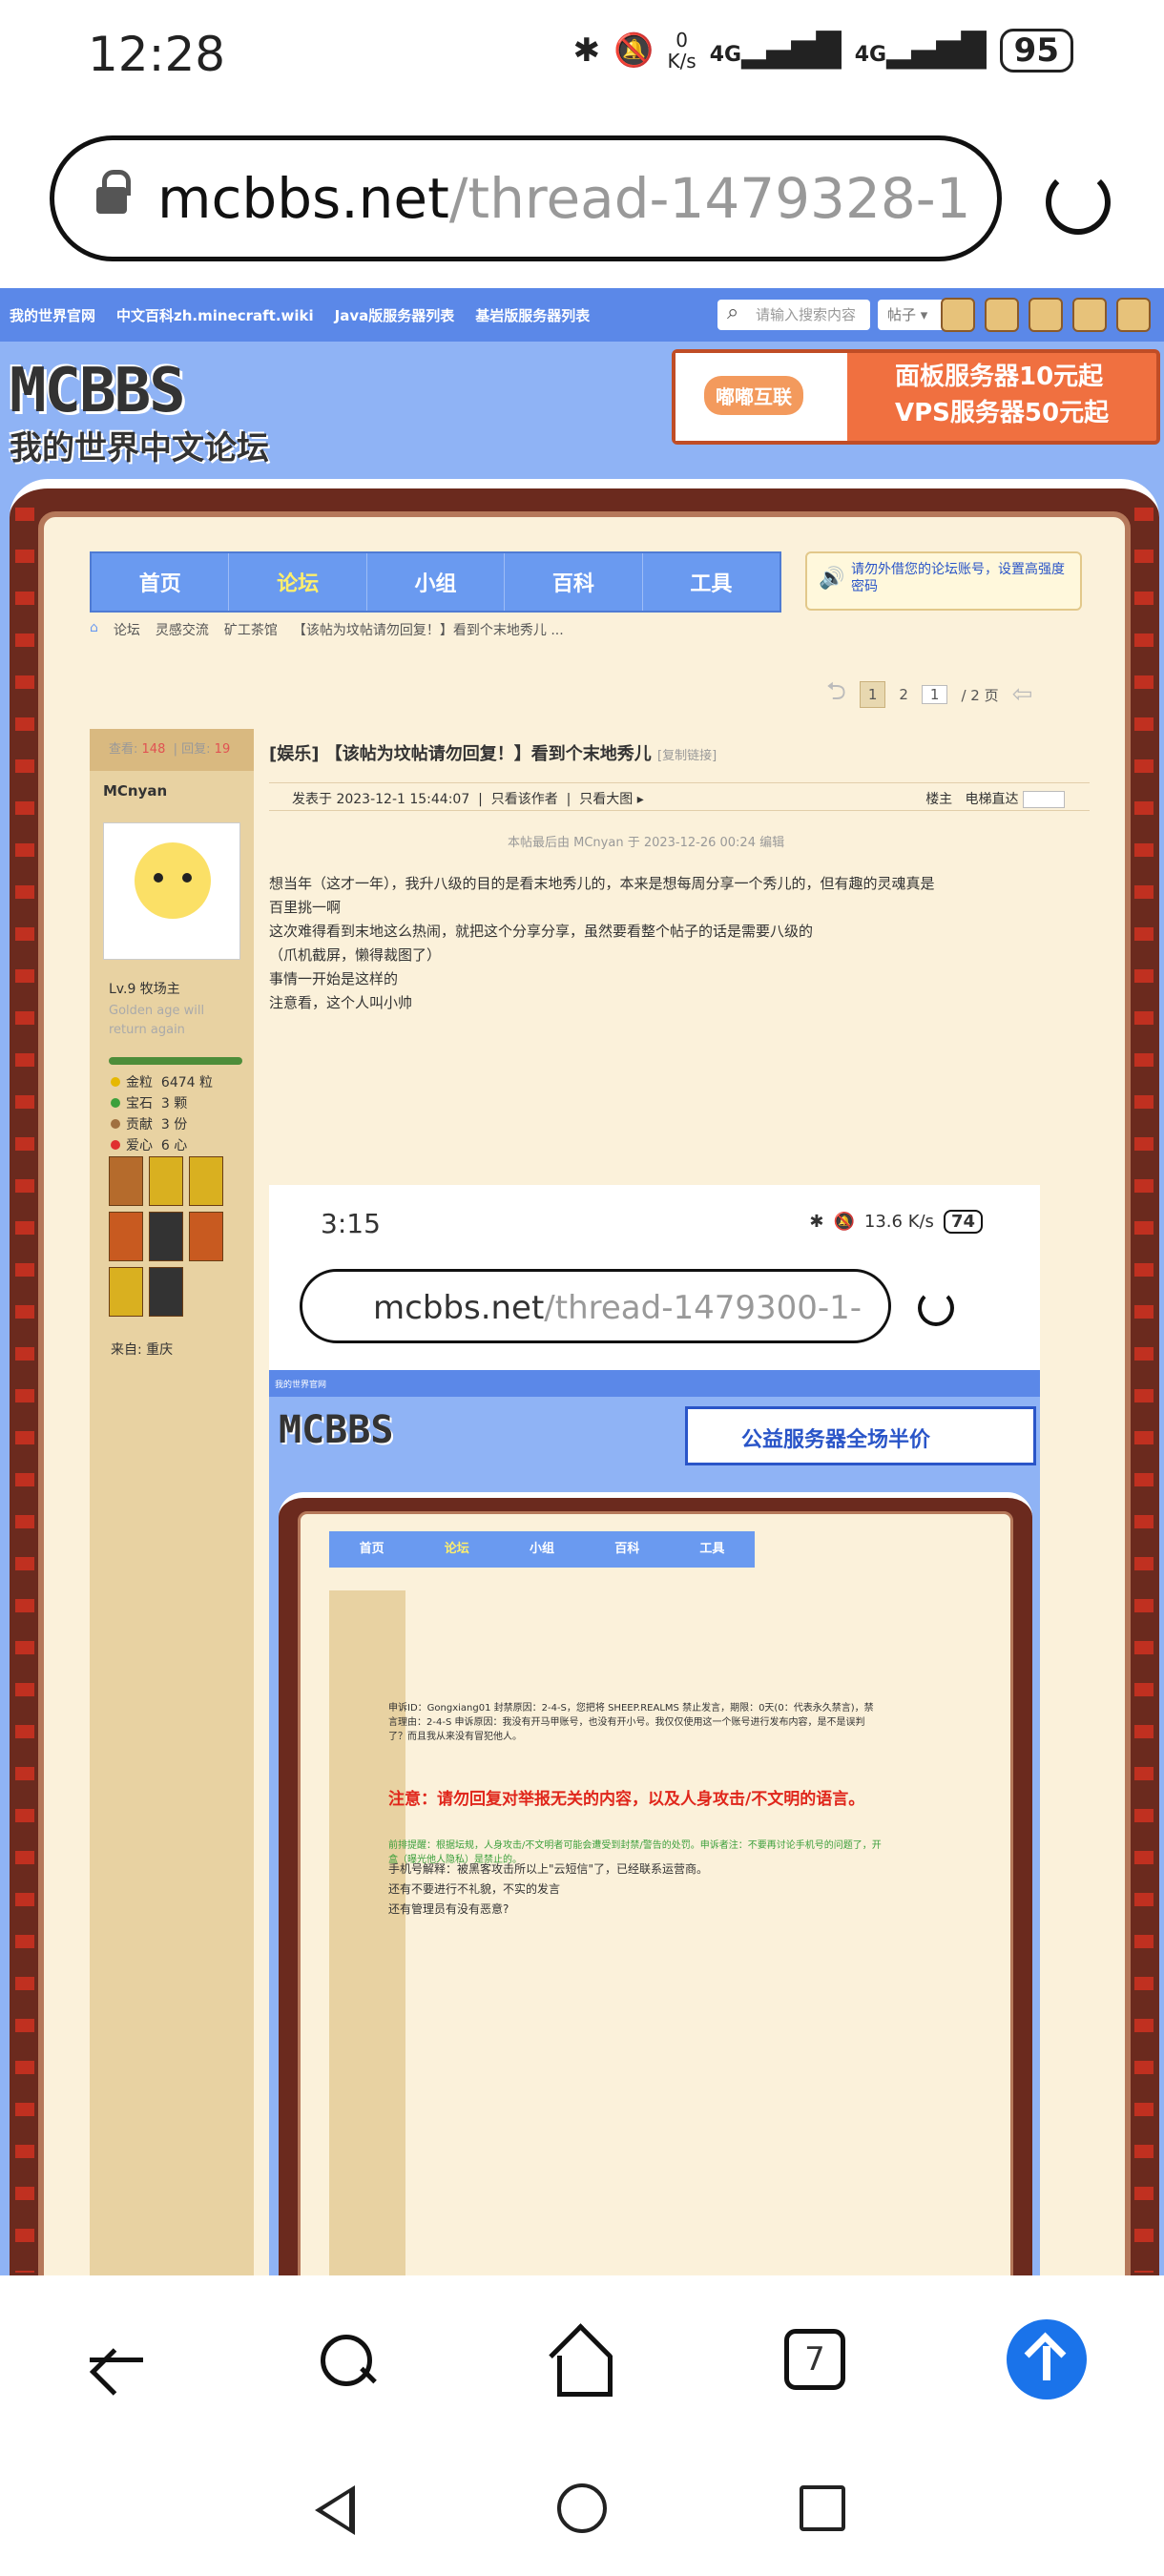  I want to click on page-input: 1, so click(935, 694).